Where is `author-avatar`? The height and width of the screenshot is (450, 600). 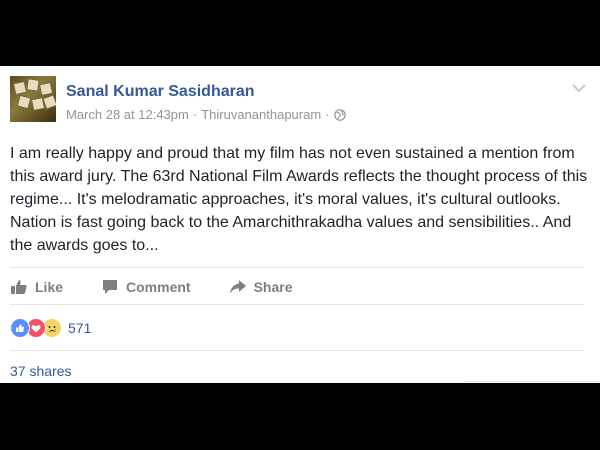
author-avatar is located at coordinates (33, 99).